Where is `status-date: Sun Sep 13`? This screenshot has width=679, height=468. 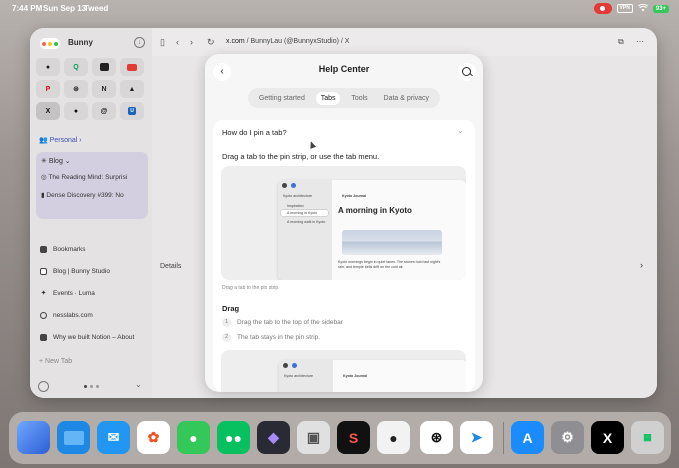 status-date: Sun Sep 13 is located at coordinates (65, 8).